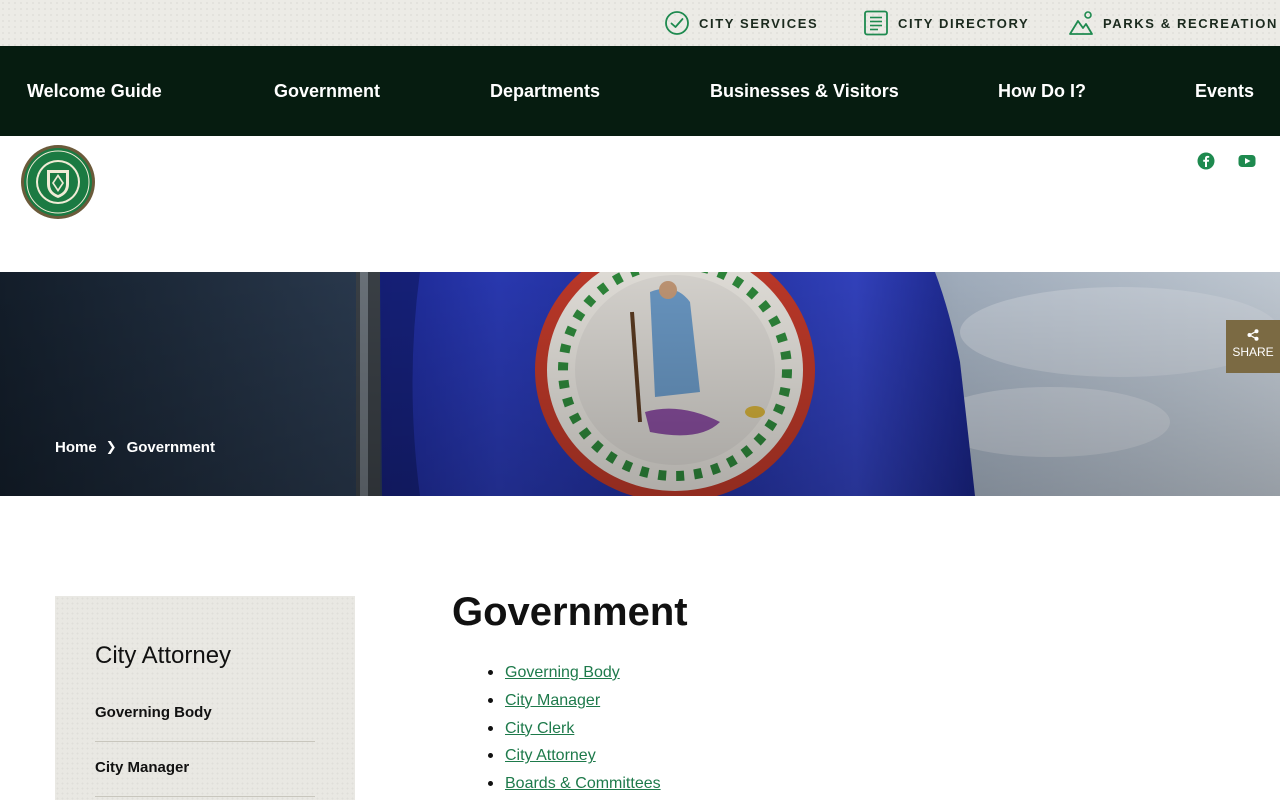 The image size is (1280, 800). What do you see at coordinates (964, 23) in the screenshot?
I see `city-directory-label: CITY DIRECTORY` at bounding box center [964, 23].